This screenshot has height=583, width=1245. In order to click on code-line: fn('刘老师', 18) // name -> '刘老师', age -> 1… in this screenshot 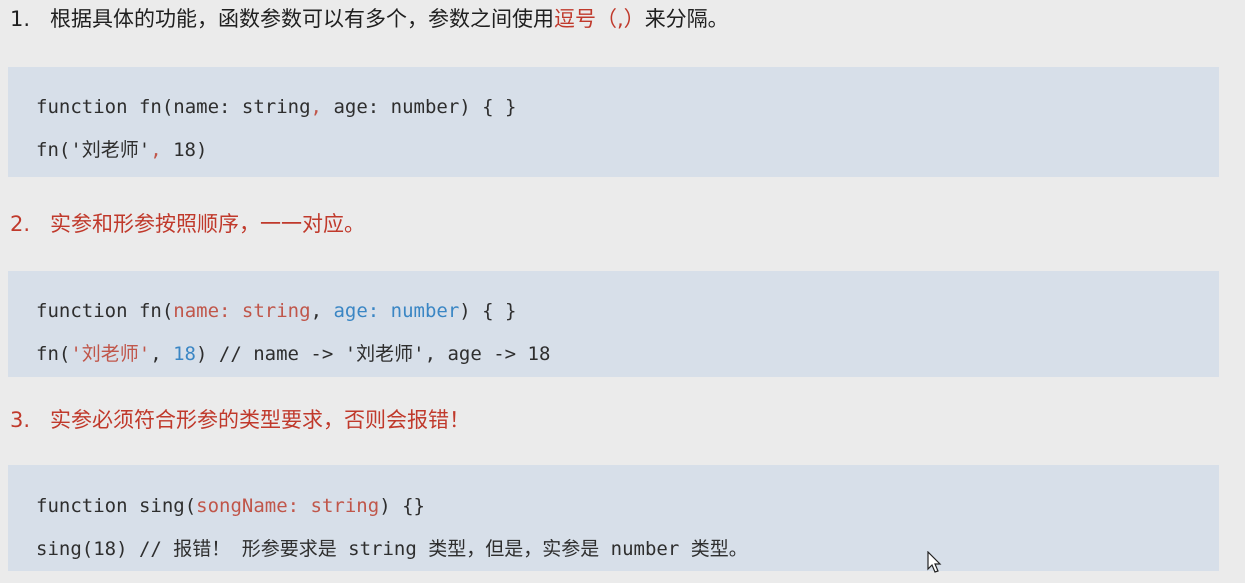, I will do `click(293, 354)`.